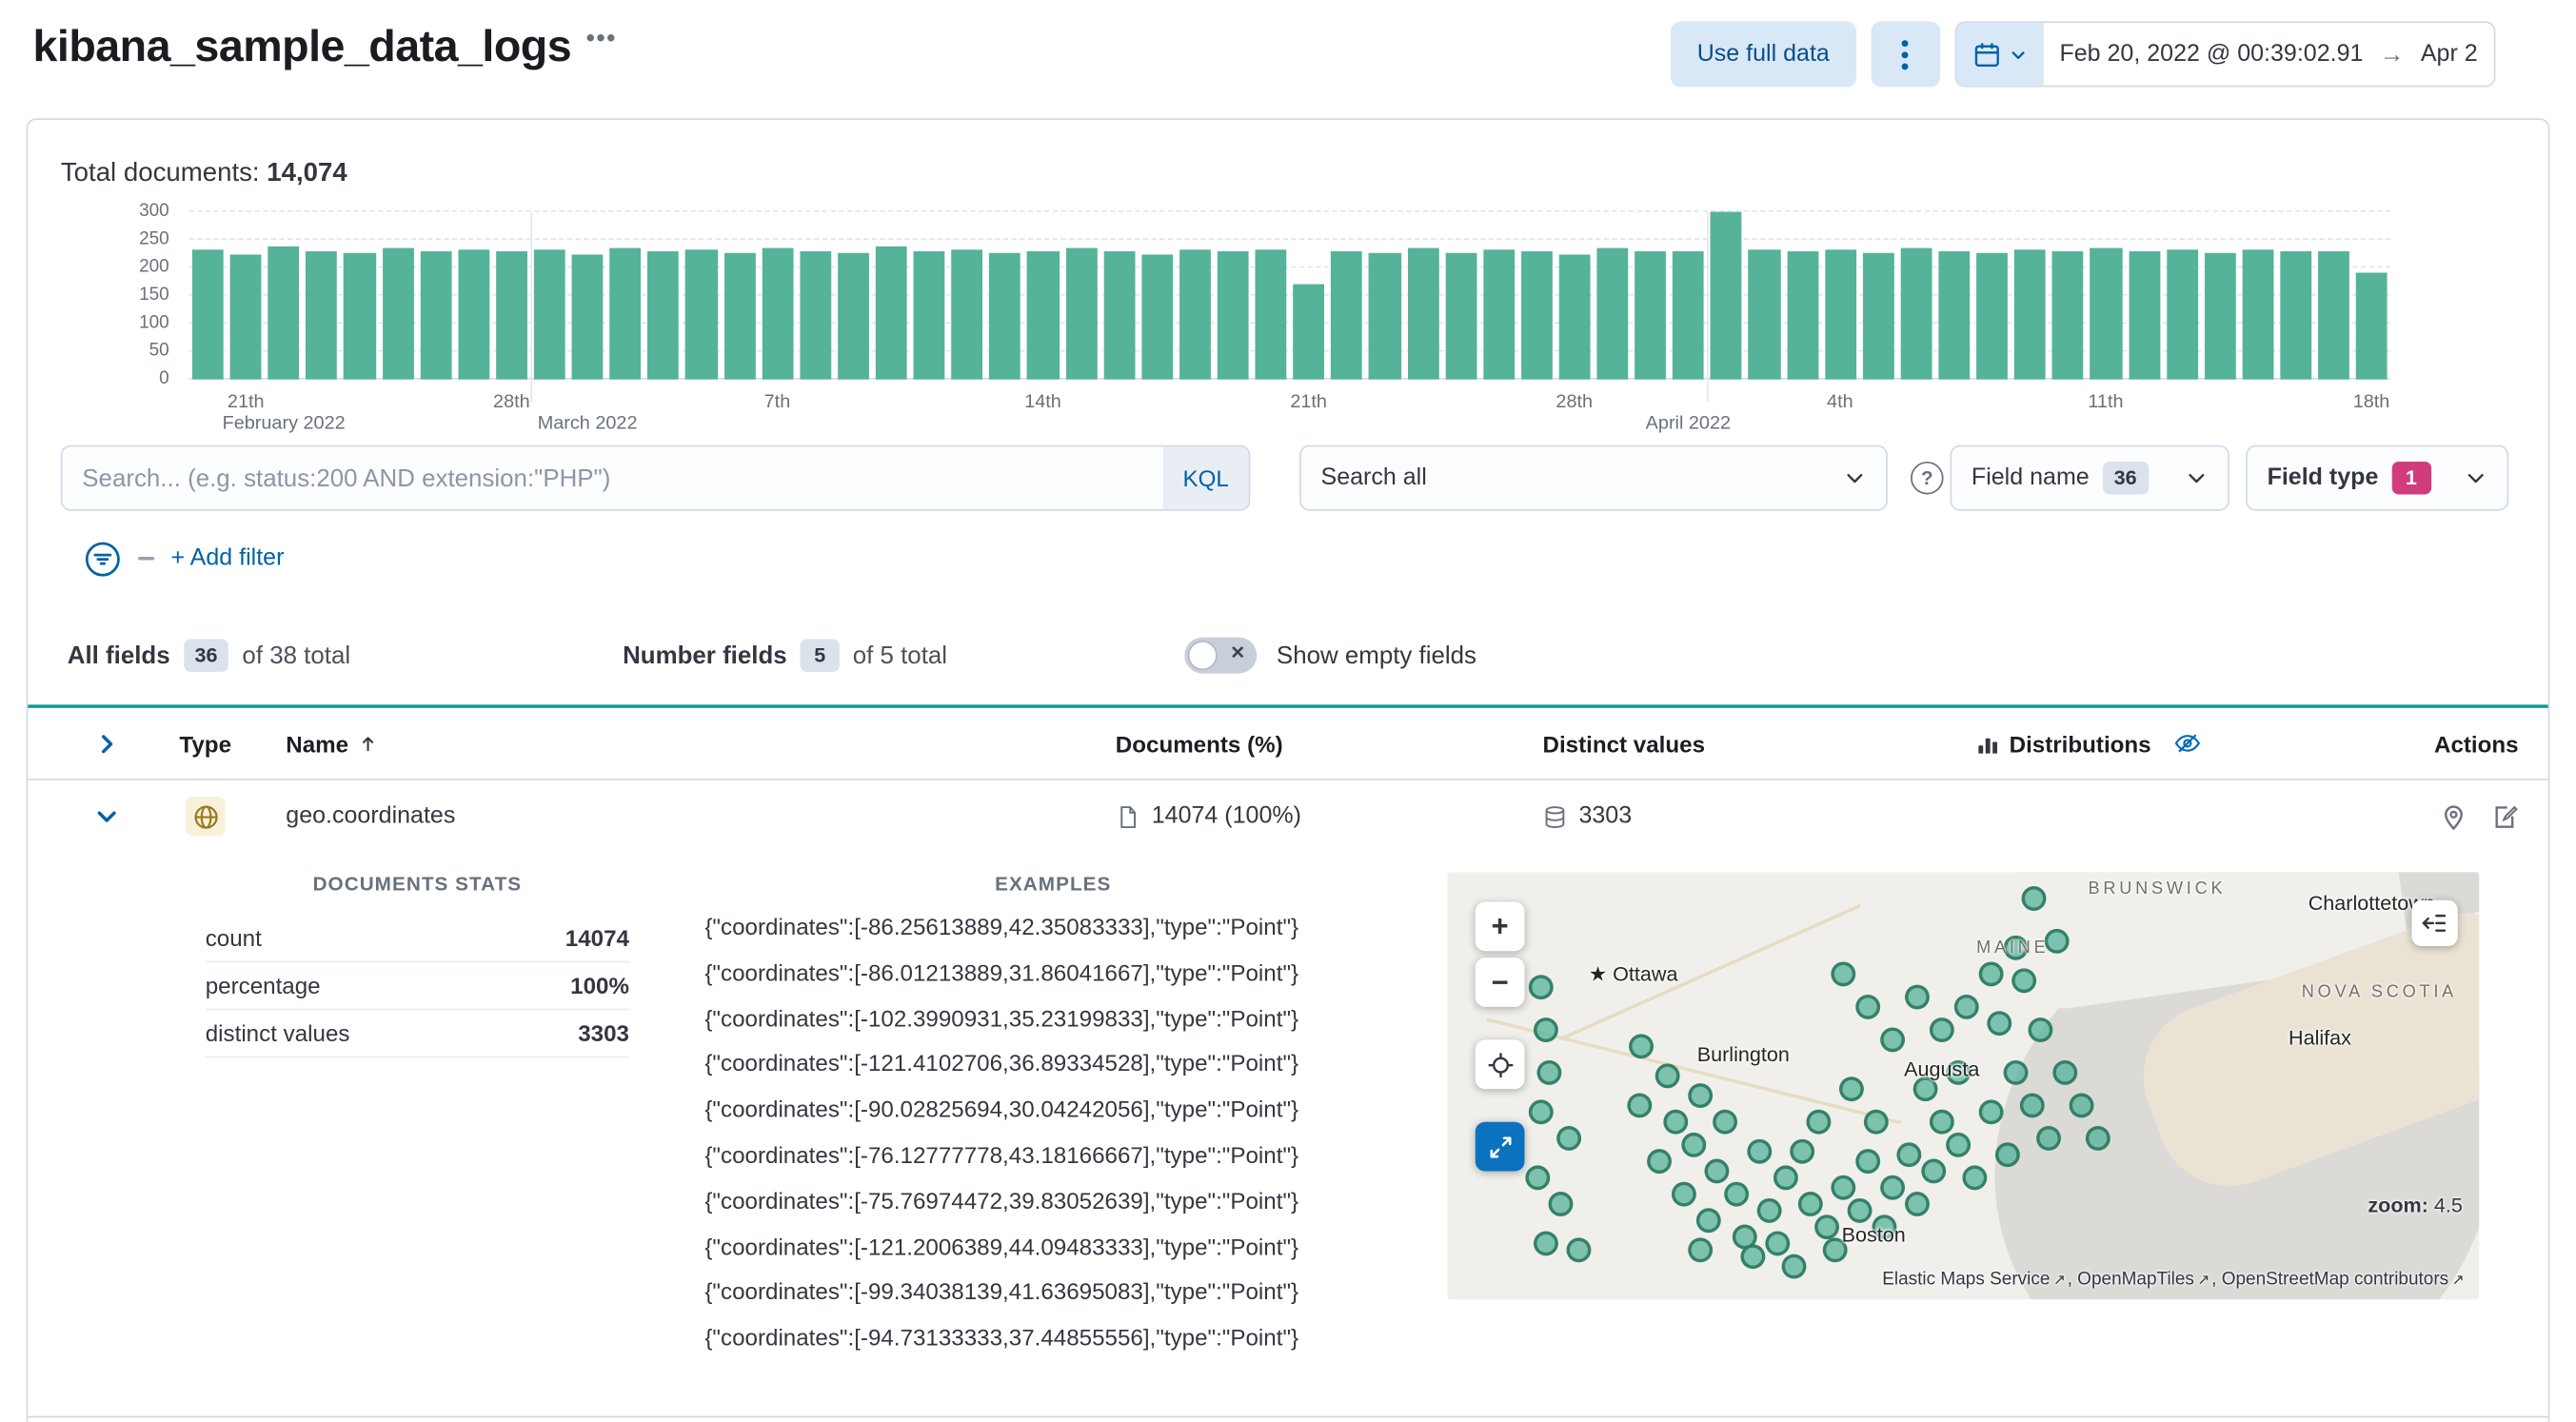  Describe the element at coordinates (2135, 1280) in the screenshot. I see `map-attribution-link: OpenMapTiles` at that location.